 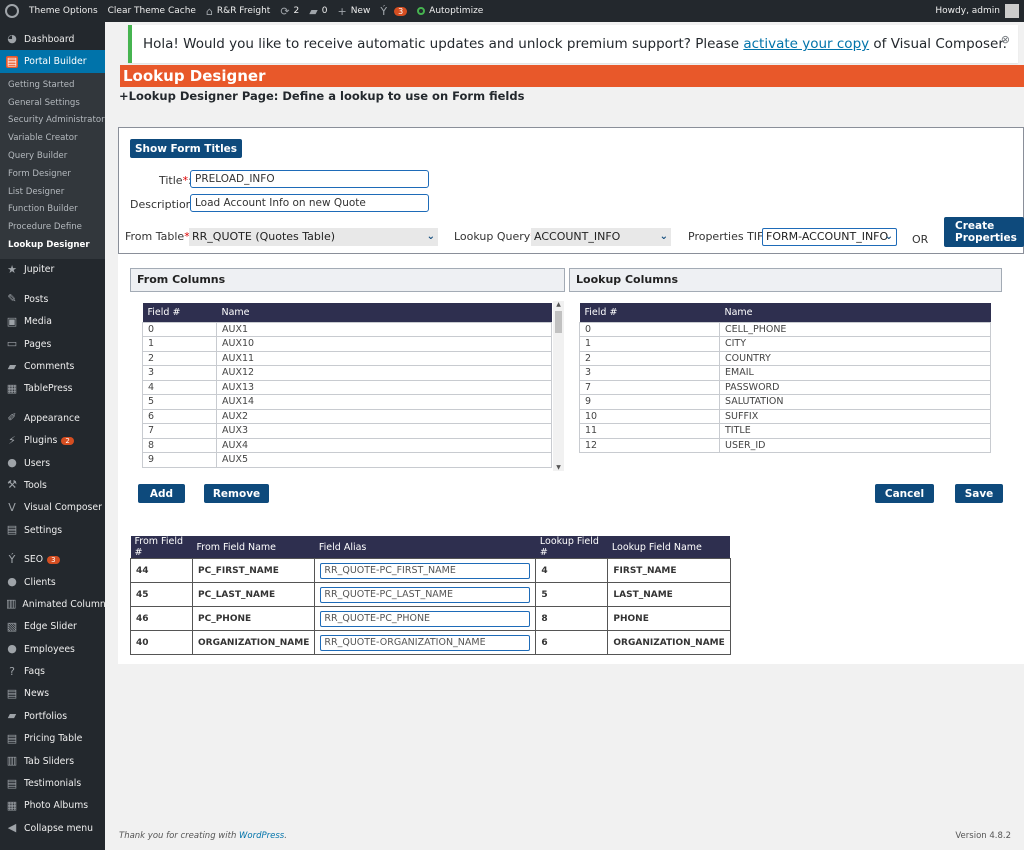 I want to click on sidebar-item-tablepress: ▦ TablePress, so click(x=52, y=389).